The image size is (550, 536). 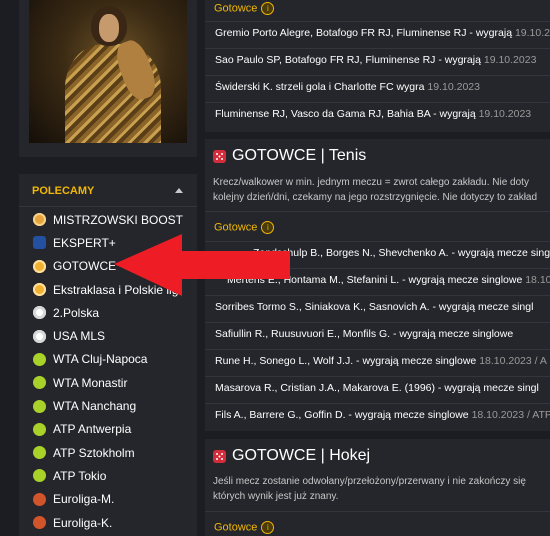 I want to click on sidebar-item-mistrzowski-boost: MISTRZOWSKI BOOST, so click(x=108, y=219).